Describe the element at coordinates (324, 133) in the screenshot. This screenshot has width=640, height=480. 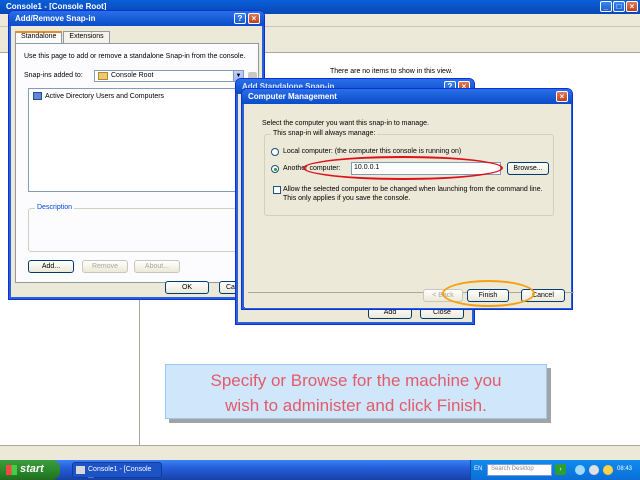
I see `group-label: This snap-in will always manage:` at that location.